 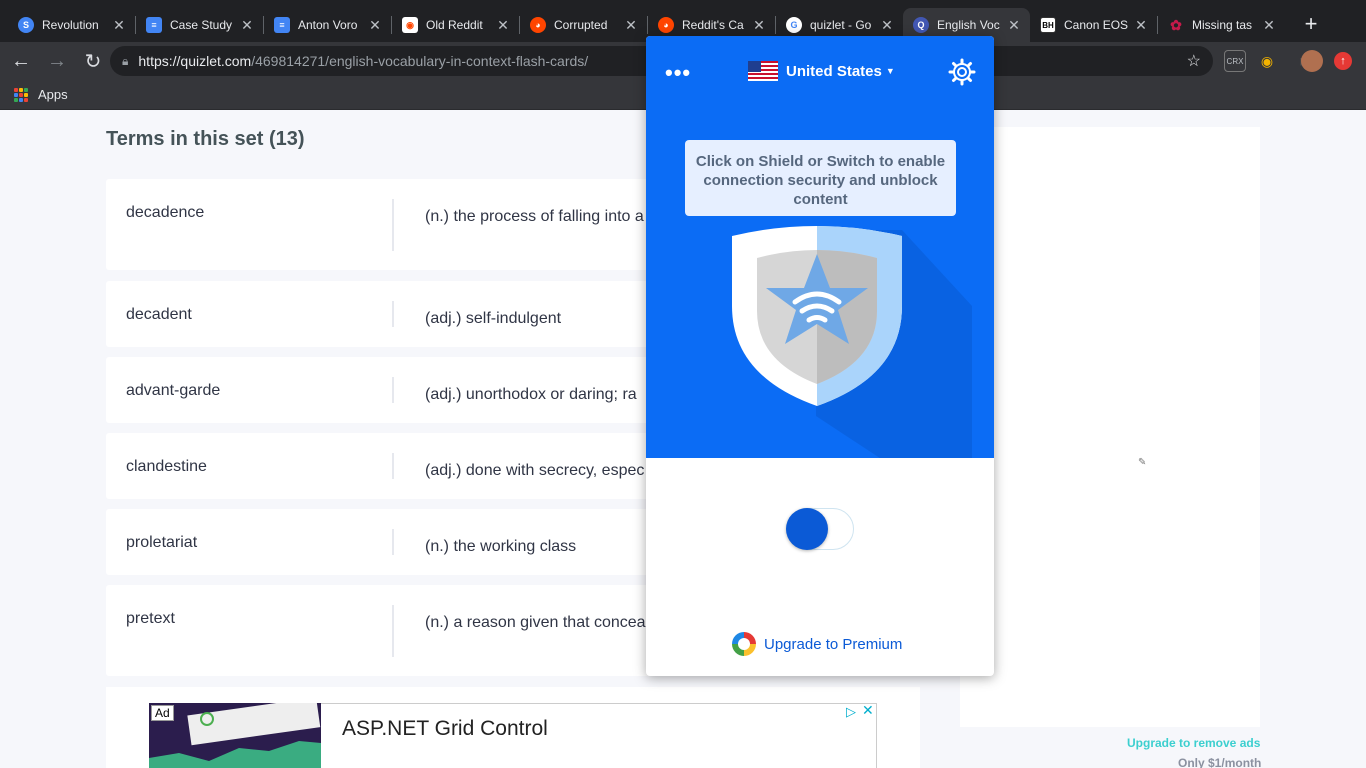 What do you see at coordinates (162, 713) in the screenshot?
I see `ad-badge: Ad` at bounding box center [162, 713].